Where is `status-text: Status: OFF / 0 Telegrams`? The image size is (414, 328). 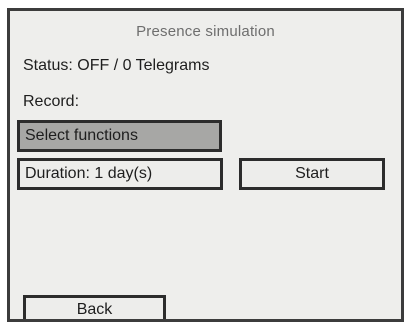 status-text: Status: OFF / 0 Telegrams is located at coordinates (116, 65).